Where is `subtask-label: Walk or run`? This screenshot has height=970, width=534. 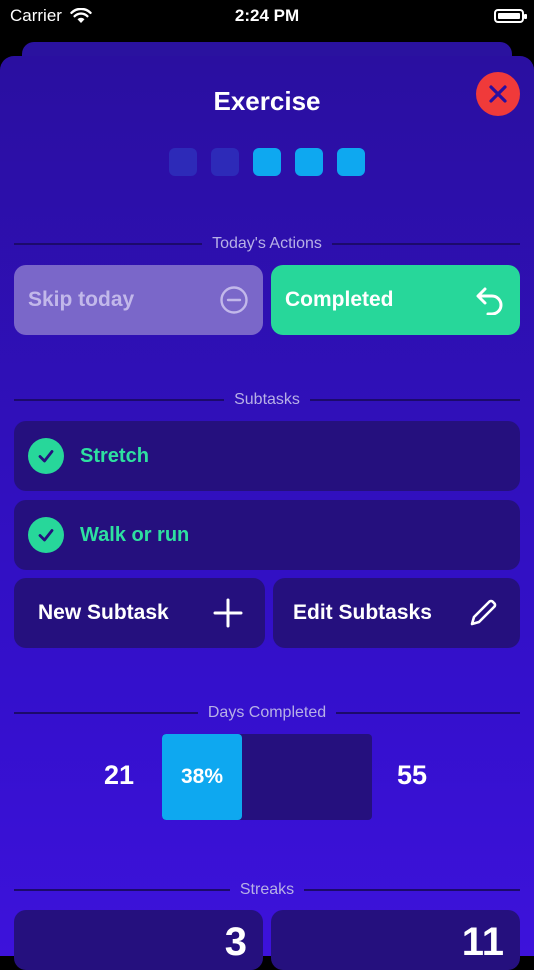 subtask-label: Walk or run is located at coordinates (135, 534).